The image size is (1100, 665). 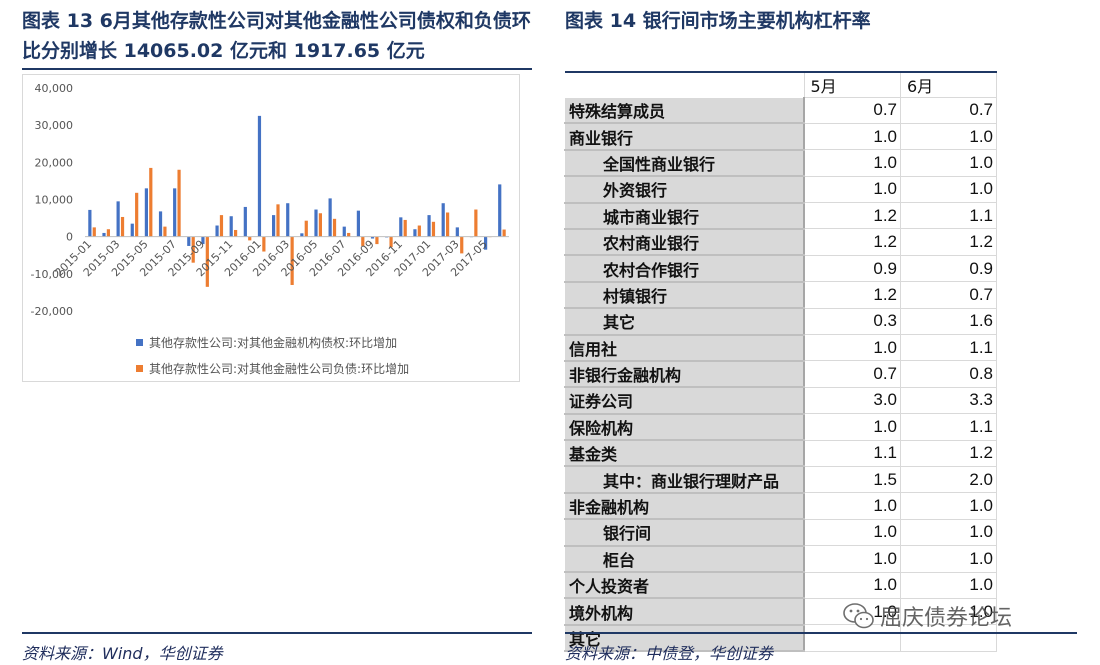 I want to click on row-label: 个人投资者, so click(x=684, y=585).